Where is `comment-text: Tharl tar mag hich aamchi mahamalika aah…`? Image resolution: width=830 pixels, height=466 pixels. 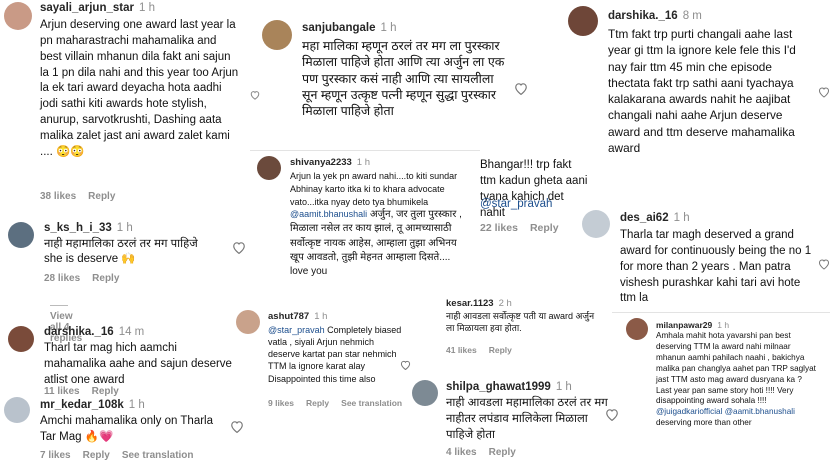
comment-text: Tharl tar mag hich aamchi mahamalika aah… is located at coordinates (138, 364).